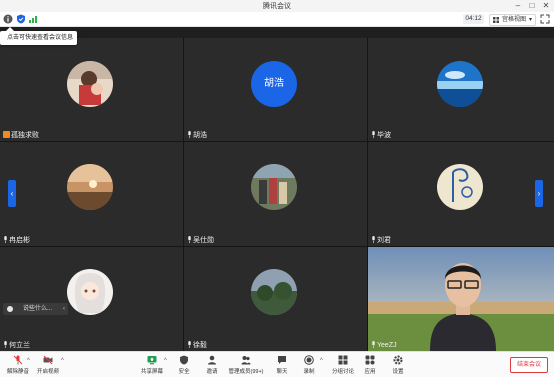  Describe the element at coordinates (343, 360) in the screenshot. I see `breakout-icon` at that location.